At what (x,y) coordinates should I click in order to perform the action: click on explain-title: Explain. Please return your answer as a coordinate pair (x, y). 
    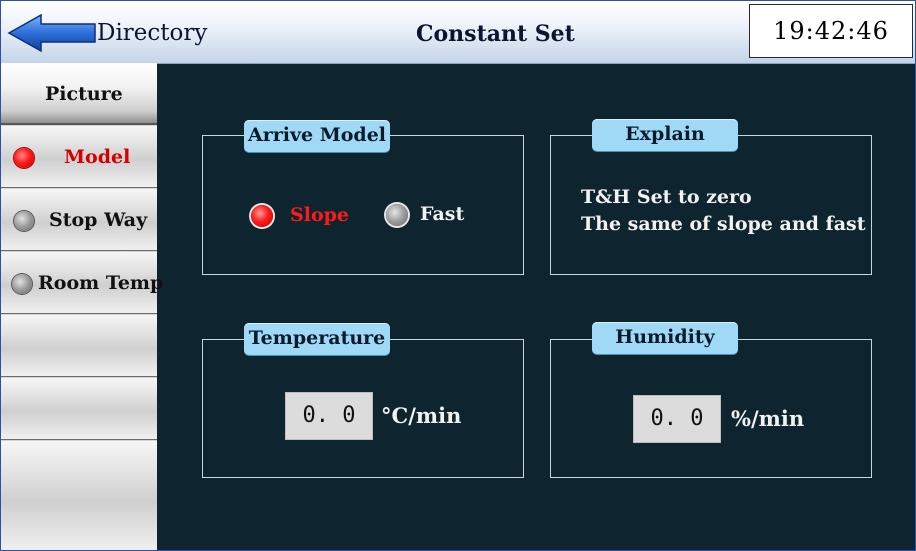
    Looking at the image, I should click on (665, 135).